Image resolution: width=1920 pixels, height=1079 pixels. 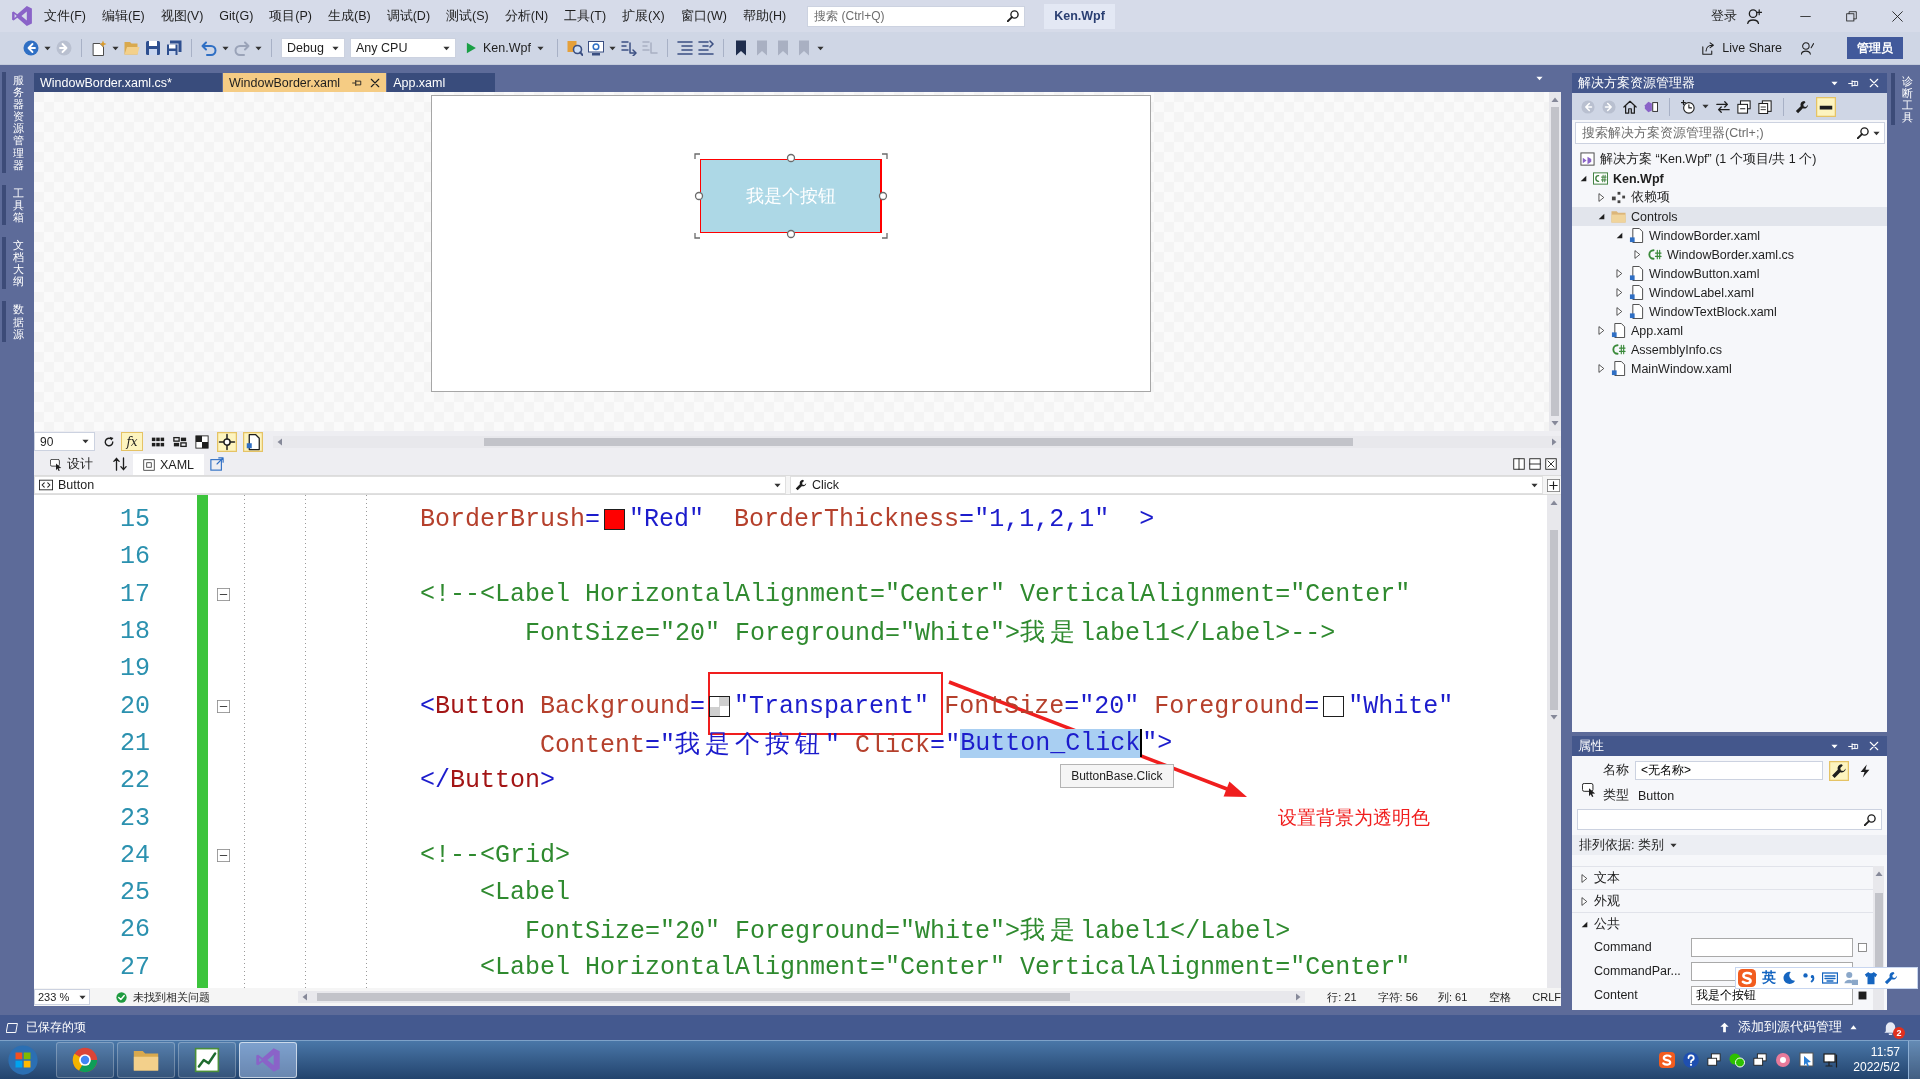 I want to click on copy-icon, so click(x=1765, y=106).